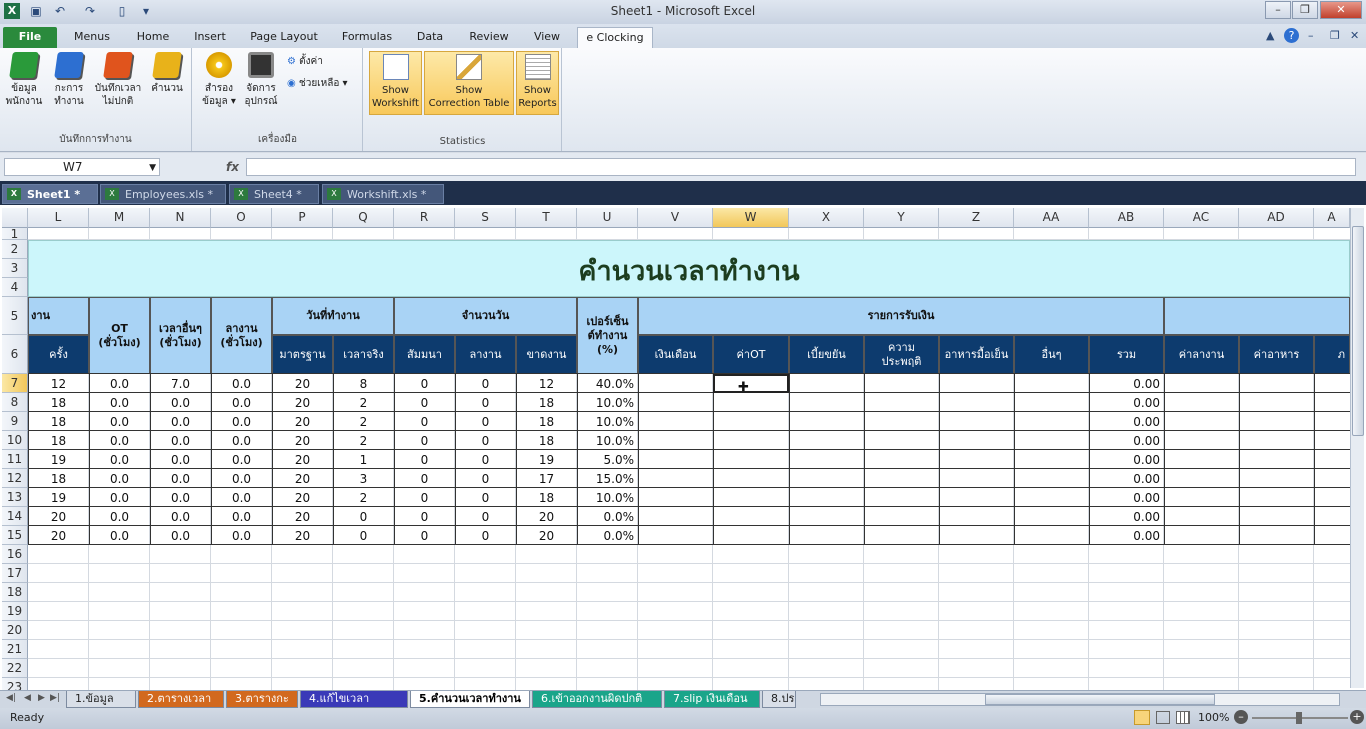 The image size is (1366, 729). Describe the element at coordinates (779, 699) in the screenshot. I see `sheet-tab-8: 8.ปร` at that location.